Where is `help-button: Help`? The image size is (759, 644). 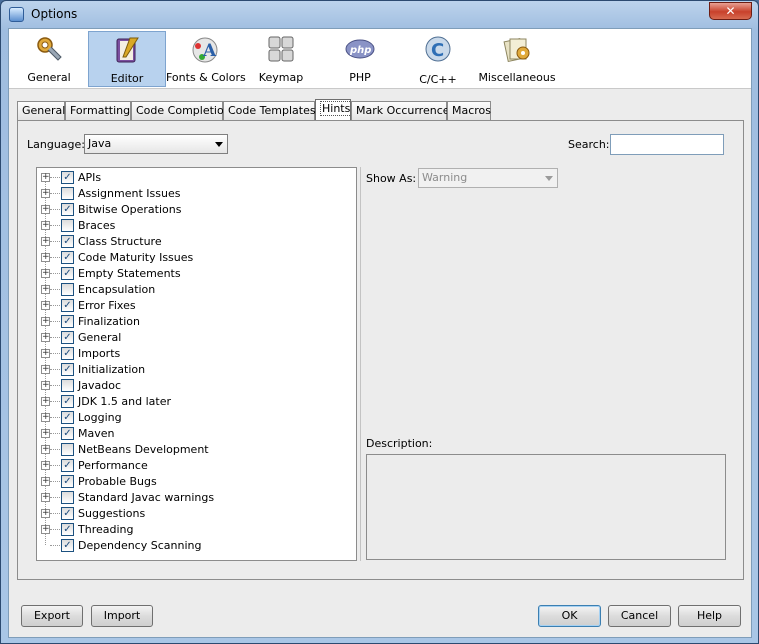 help-button: Help is located at coordinates (709, 616).